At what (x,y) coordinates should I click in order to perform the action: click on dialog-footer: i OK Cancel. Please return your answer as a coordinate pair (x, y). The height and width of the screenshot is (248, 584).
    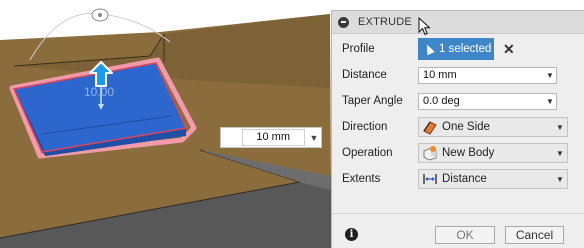
    Looking at the image, I should click on (458, 230).